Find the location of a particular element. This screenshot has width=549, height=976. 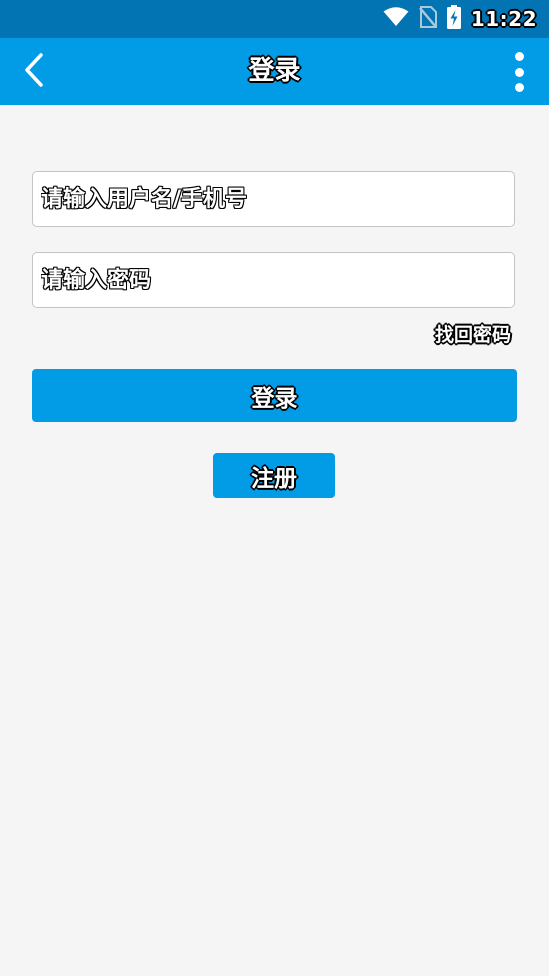

login-button: 登录 is located at coordinates (274, 395).